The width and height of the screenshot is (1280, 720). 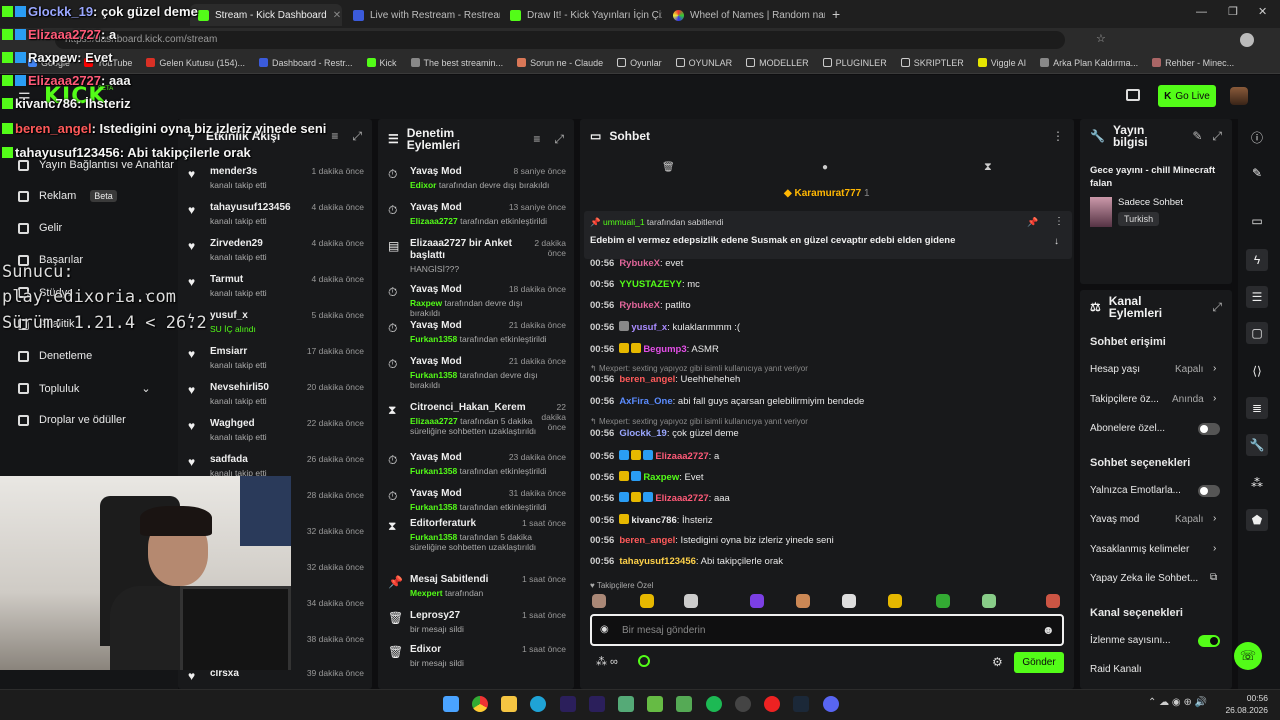 What do you see at coordinates (381, 63) in the screenshot?
I see `bookmark-kick: Kick` at bounding box center [381, 63].